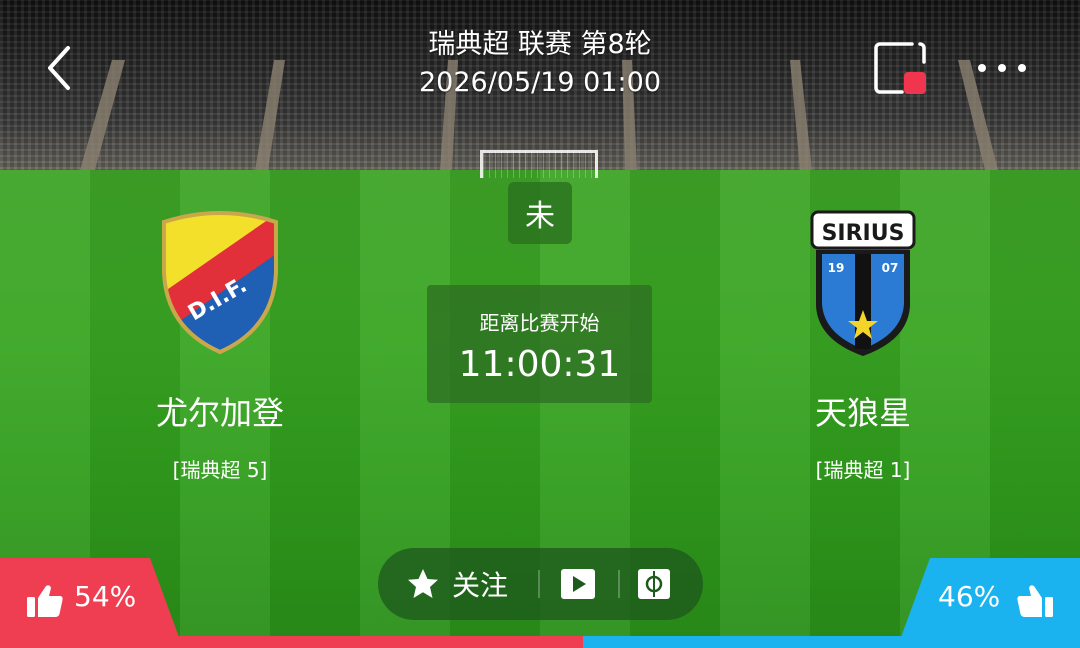 This screenshot has height=648, width=1080. I want to click on live-pitch-button, so click(654, 584).